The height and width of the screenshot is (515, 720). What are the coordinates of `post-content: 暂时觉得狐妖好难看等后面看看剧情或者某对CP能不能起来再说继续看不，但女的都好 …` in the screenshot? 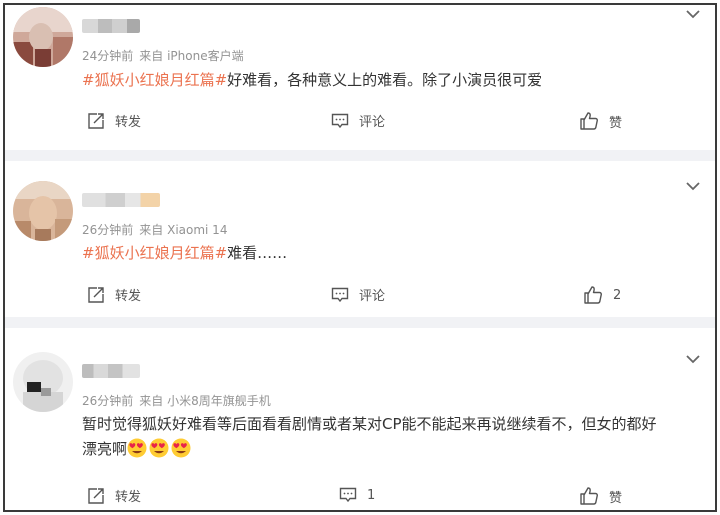 It's located at (369, 437).